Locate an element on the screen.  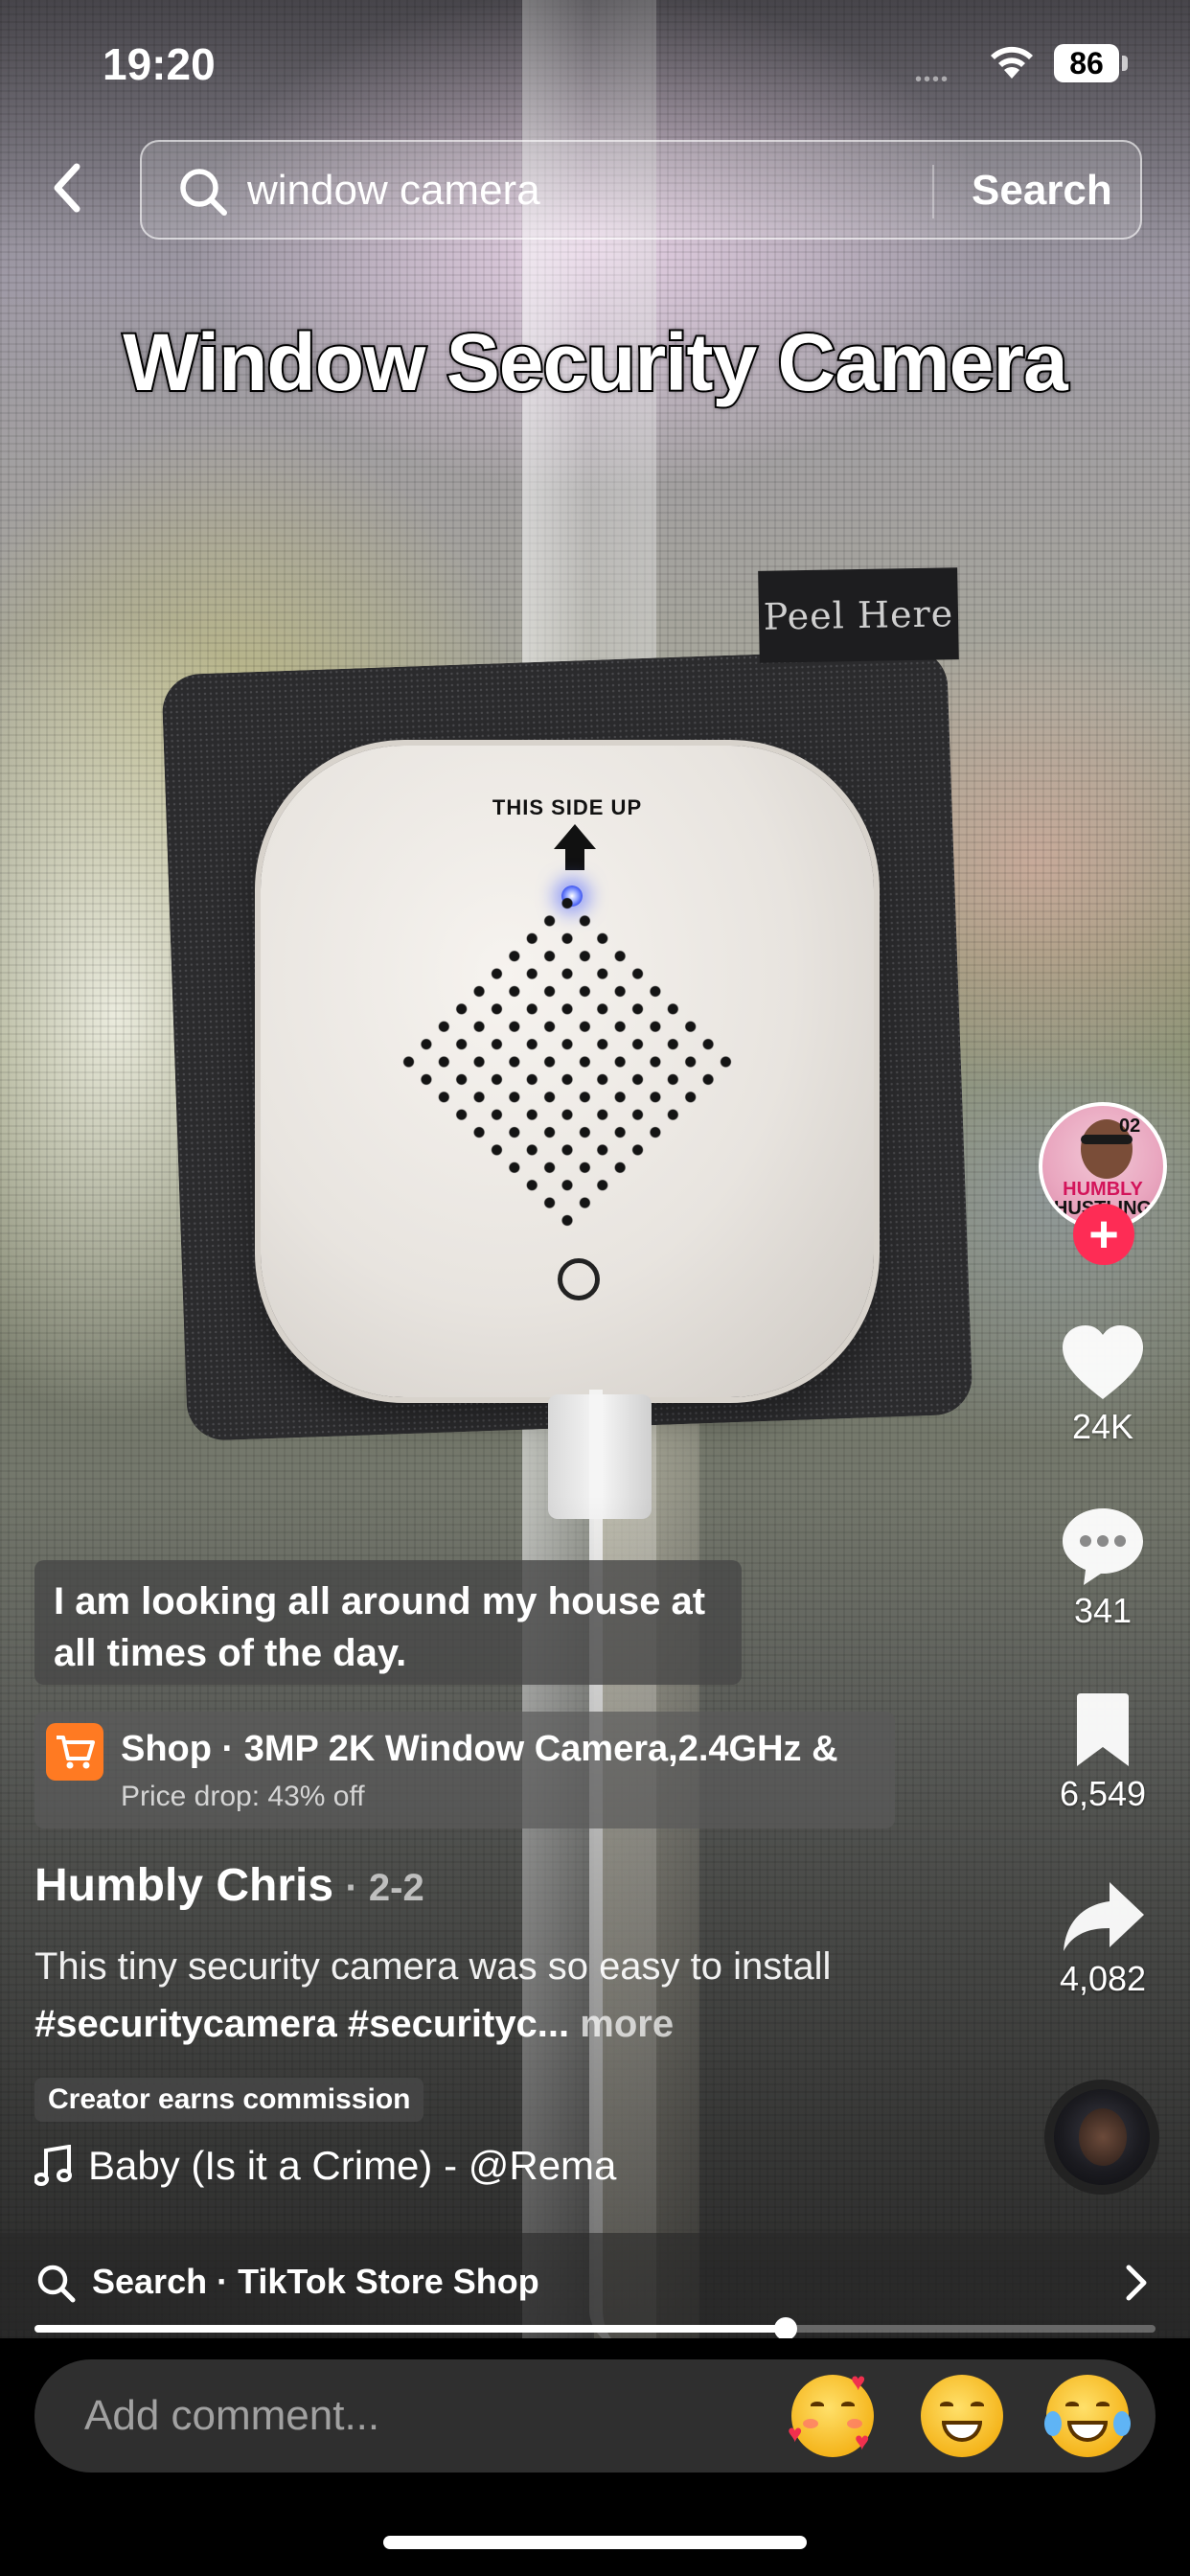
up-arrow-stem is located at coordinates (574, 858).